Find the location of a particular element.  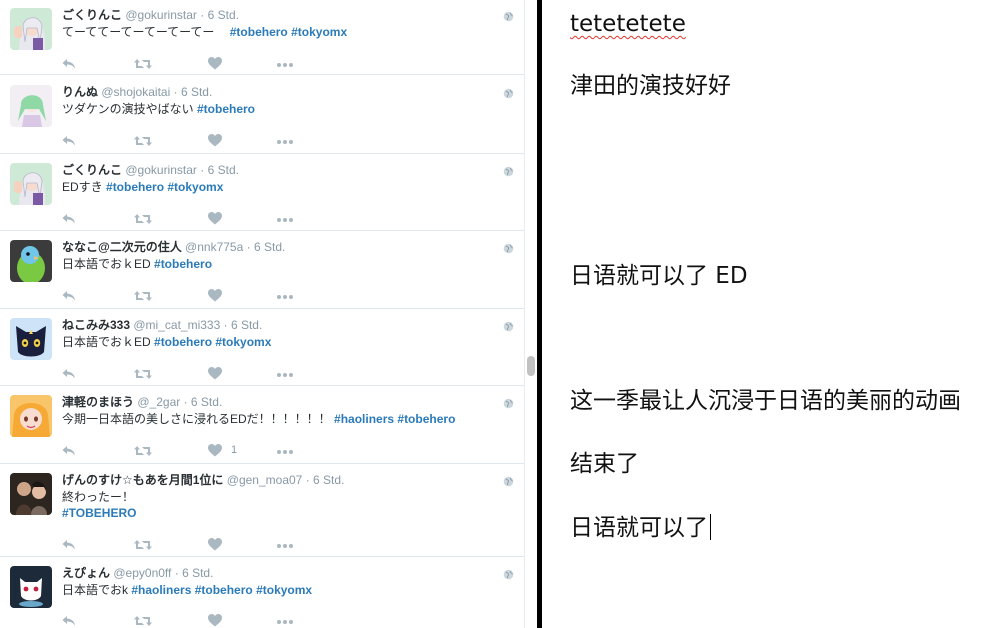

author-handle: @gen_moa07 is located at coordinates (265, 480).